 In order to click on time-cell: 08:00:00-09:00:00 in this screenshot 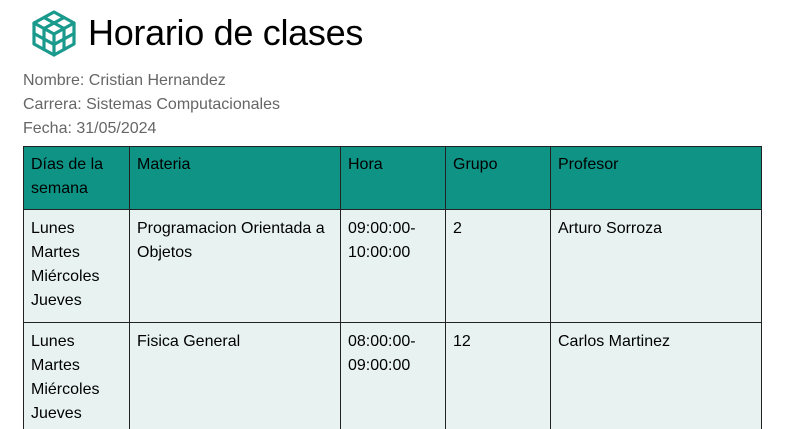, I will do `click(393, 375)`.